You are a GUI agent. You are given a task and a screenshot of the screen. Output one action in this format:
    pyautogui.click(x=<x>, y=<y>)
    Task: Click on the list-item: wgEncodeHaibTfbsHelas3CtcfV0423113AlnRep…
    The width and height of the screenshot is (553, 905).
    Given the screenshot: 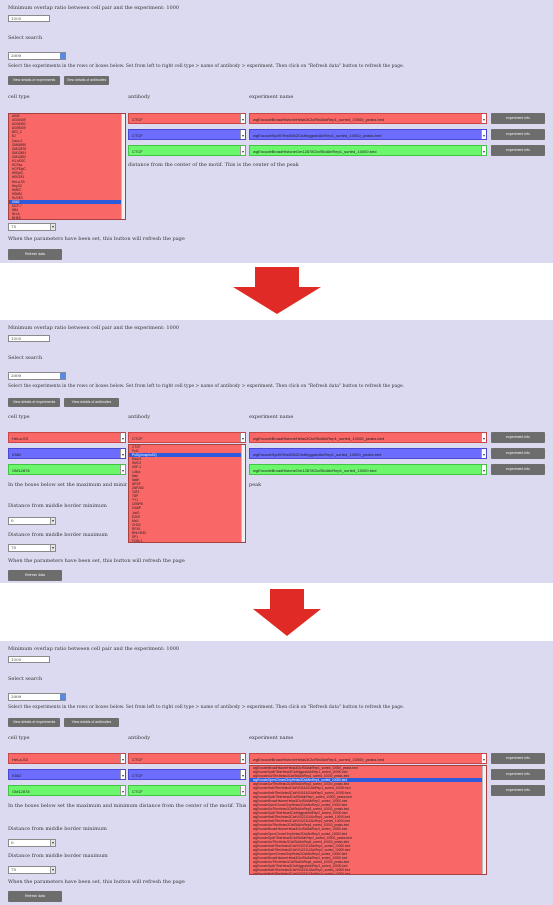 What is the action you would take?
    pyautogui.click(x=368, y=873)
    